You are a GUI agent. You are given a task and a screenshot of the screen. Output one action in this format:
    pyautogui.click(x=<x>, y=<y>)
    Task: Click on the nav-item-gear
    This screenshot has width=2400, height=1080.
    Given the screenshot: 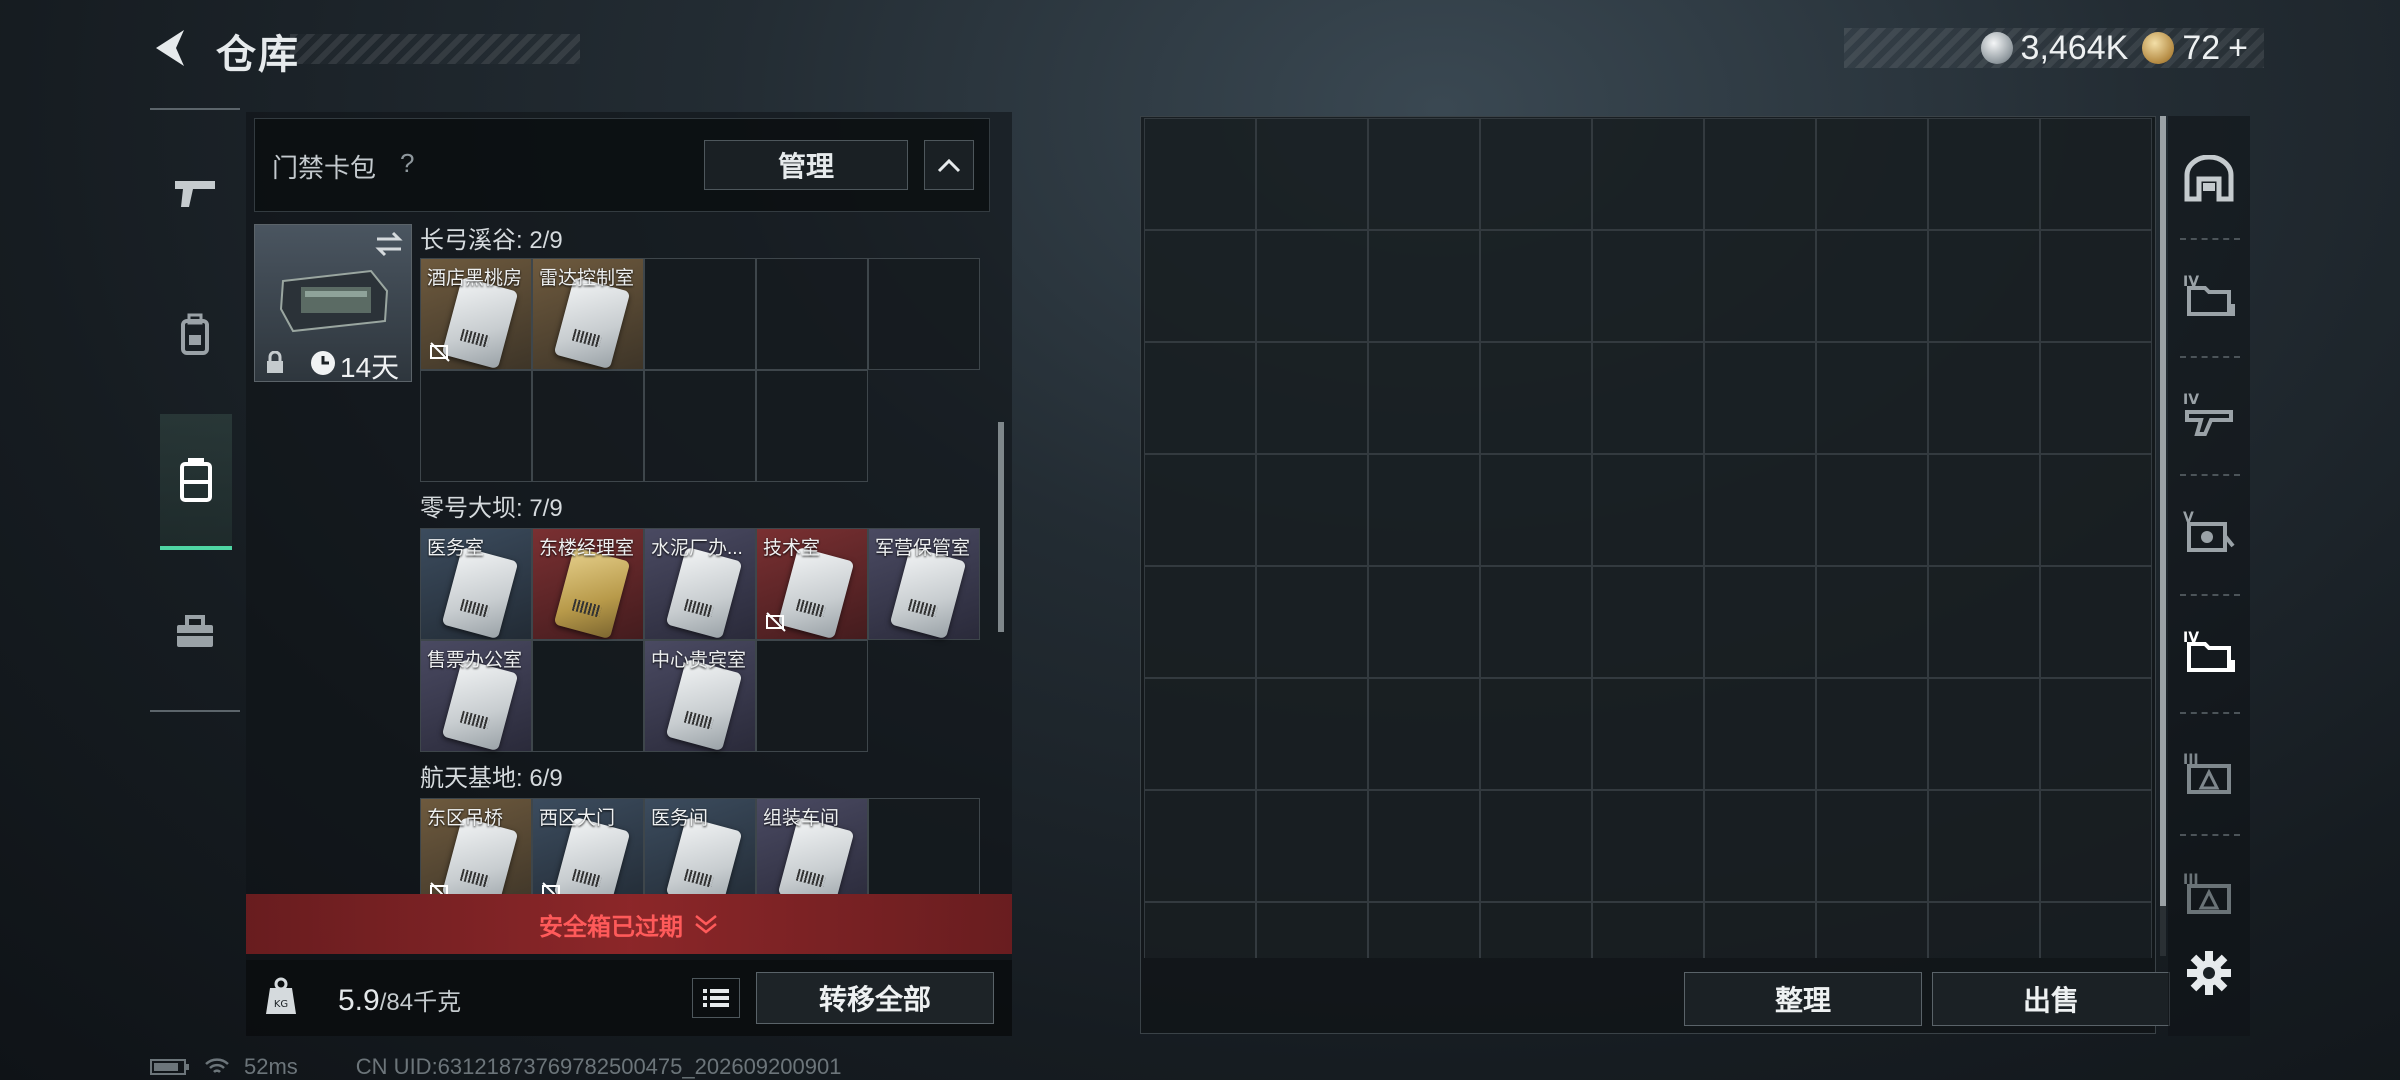 What is the action you would take?
    pyautogui.click(x=195, y=335)
    